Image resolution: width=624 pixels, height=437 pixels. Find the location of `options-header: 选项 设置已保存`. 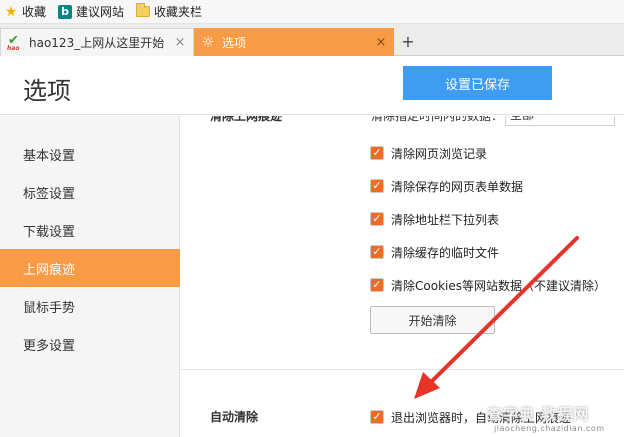

options-header: 选项 设置已保存 is located at coordinates (312, 86).